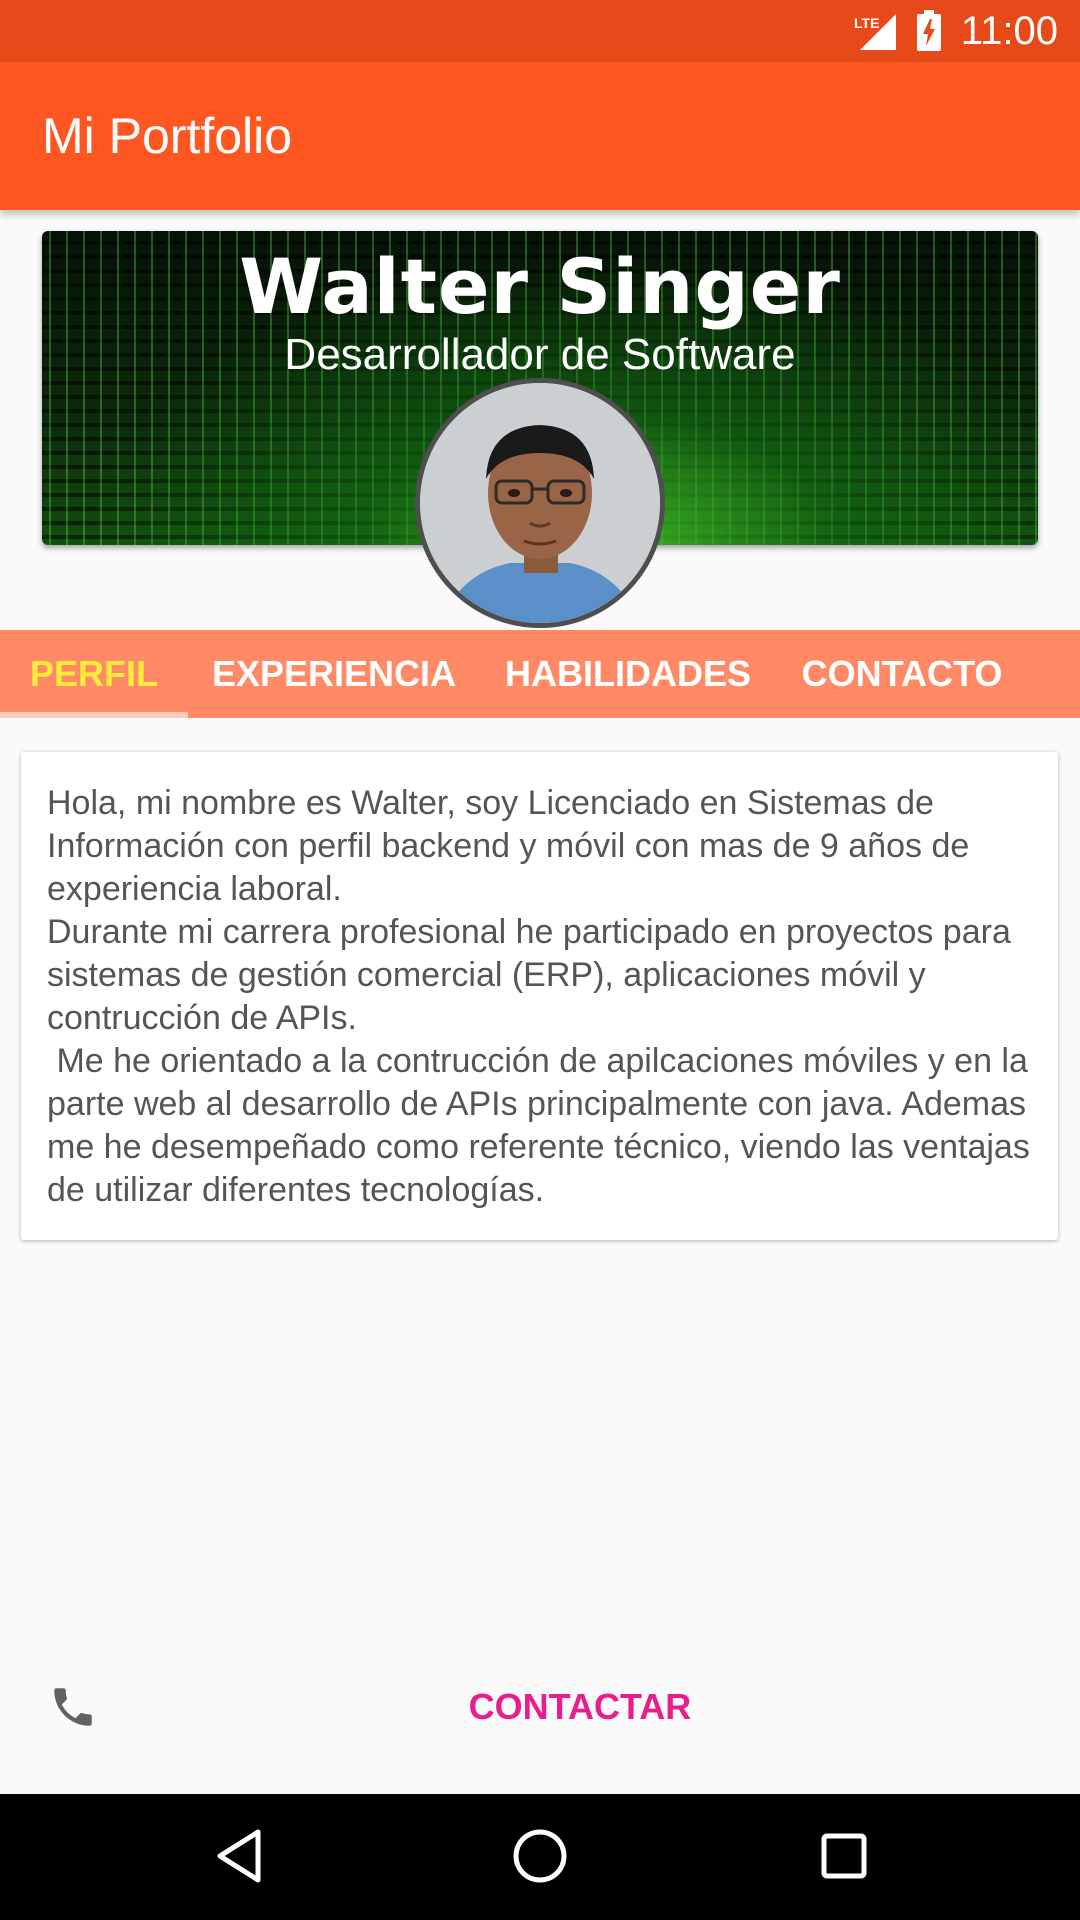 This screenshot has width=1080, height=1920. What do you see at coordinates (167, 136) in the screenshot?
I see `app-title: Mi Portfolio` at bounding box center [167, 136].